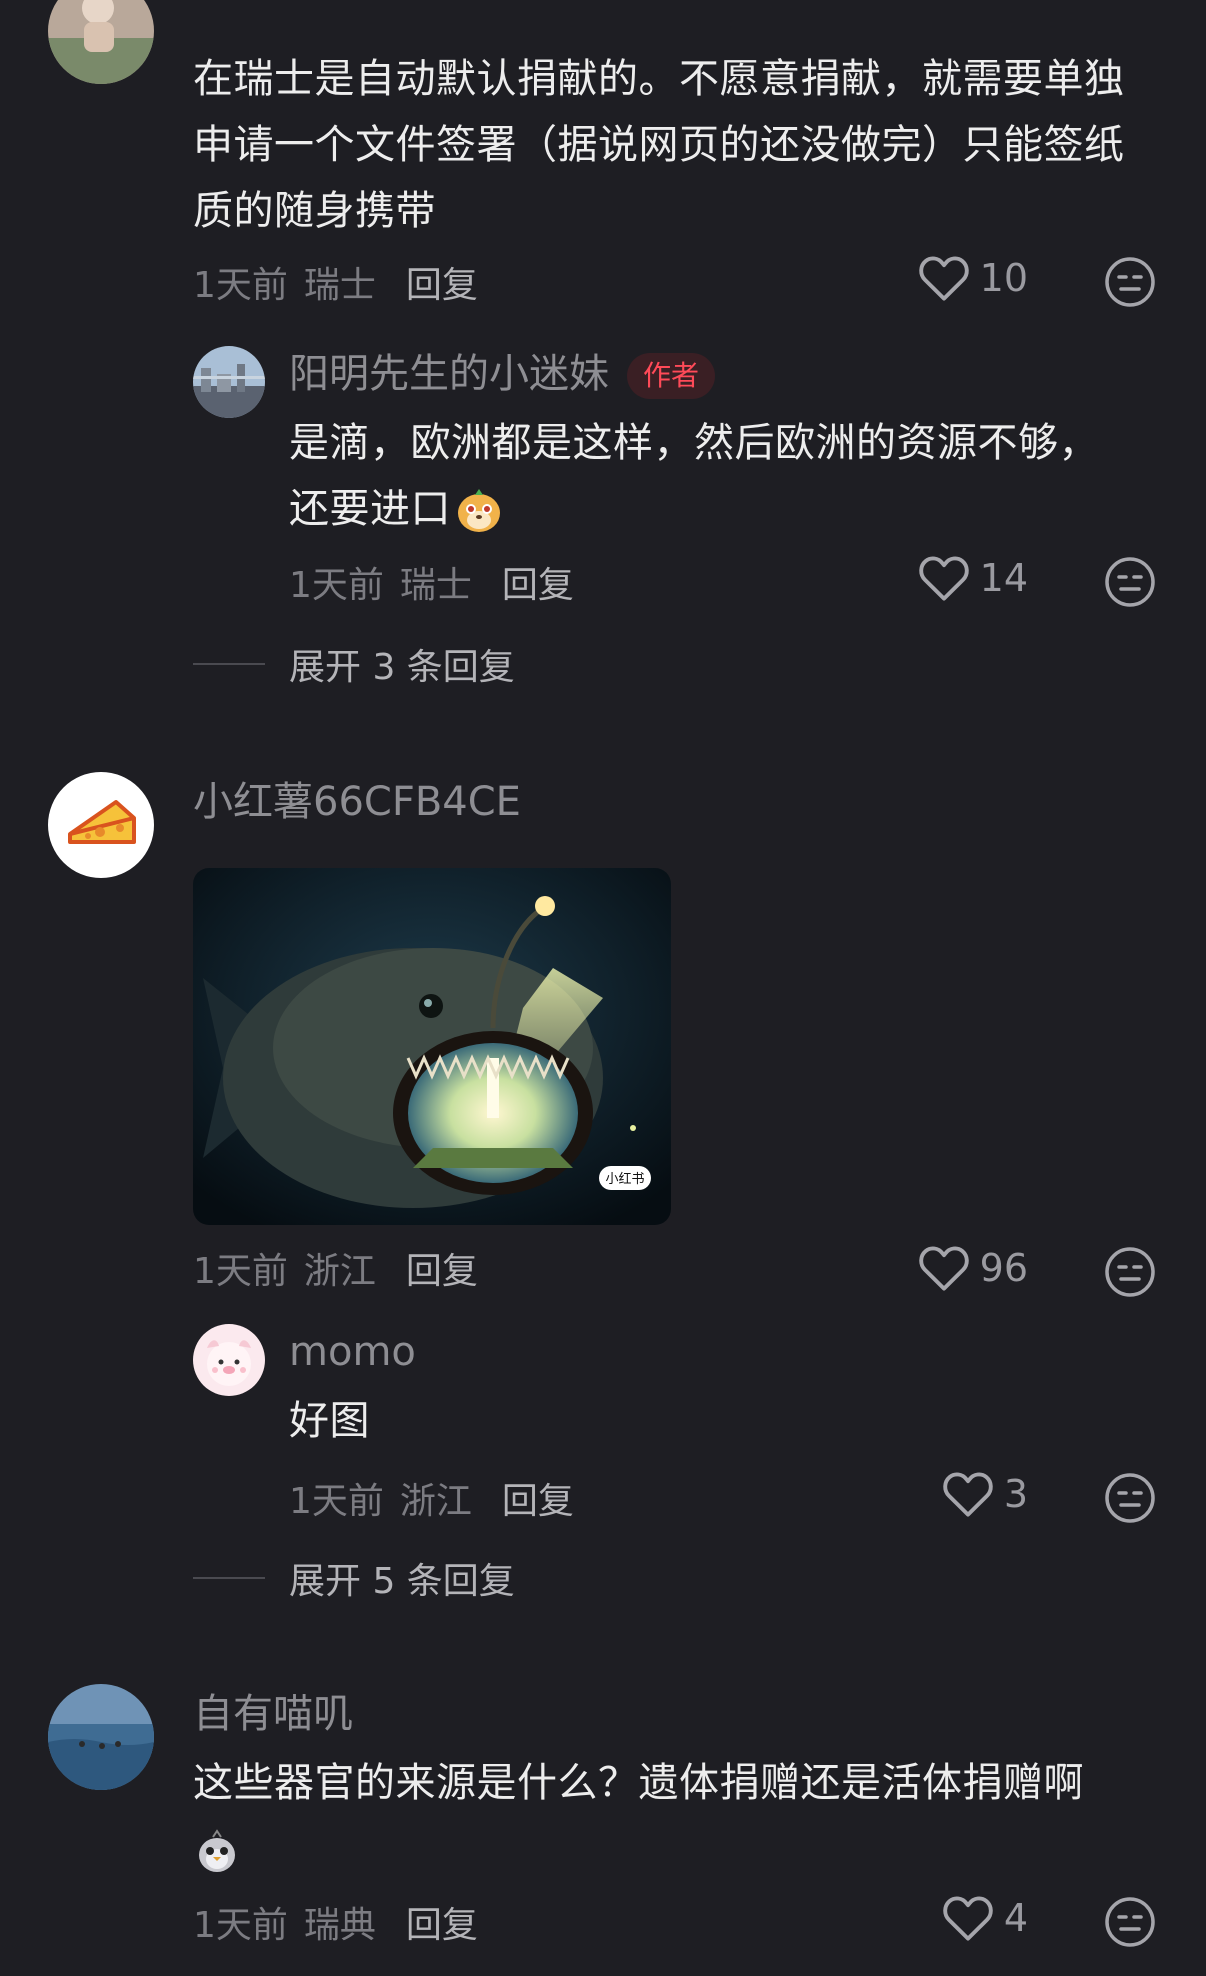 Image resolution: width=1206 pixels, height=1976 pixels. Describe the element at coordinates (217, 1850) in the screenshot. I see `sad-bird-emoji-icon` at that location.